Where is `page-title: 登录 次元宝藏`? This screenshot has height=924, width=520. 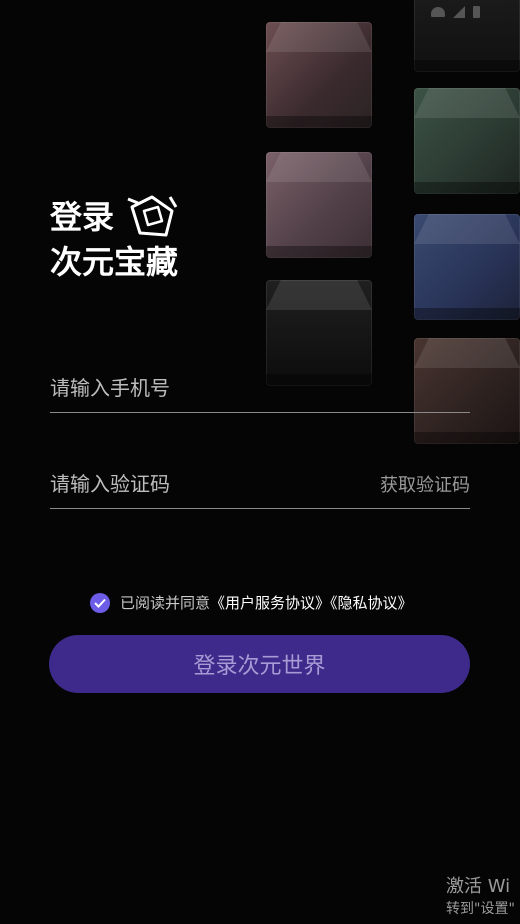 page-title: 登录 次元宝藏 is located at coordinates (114, 238).